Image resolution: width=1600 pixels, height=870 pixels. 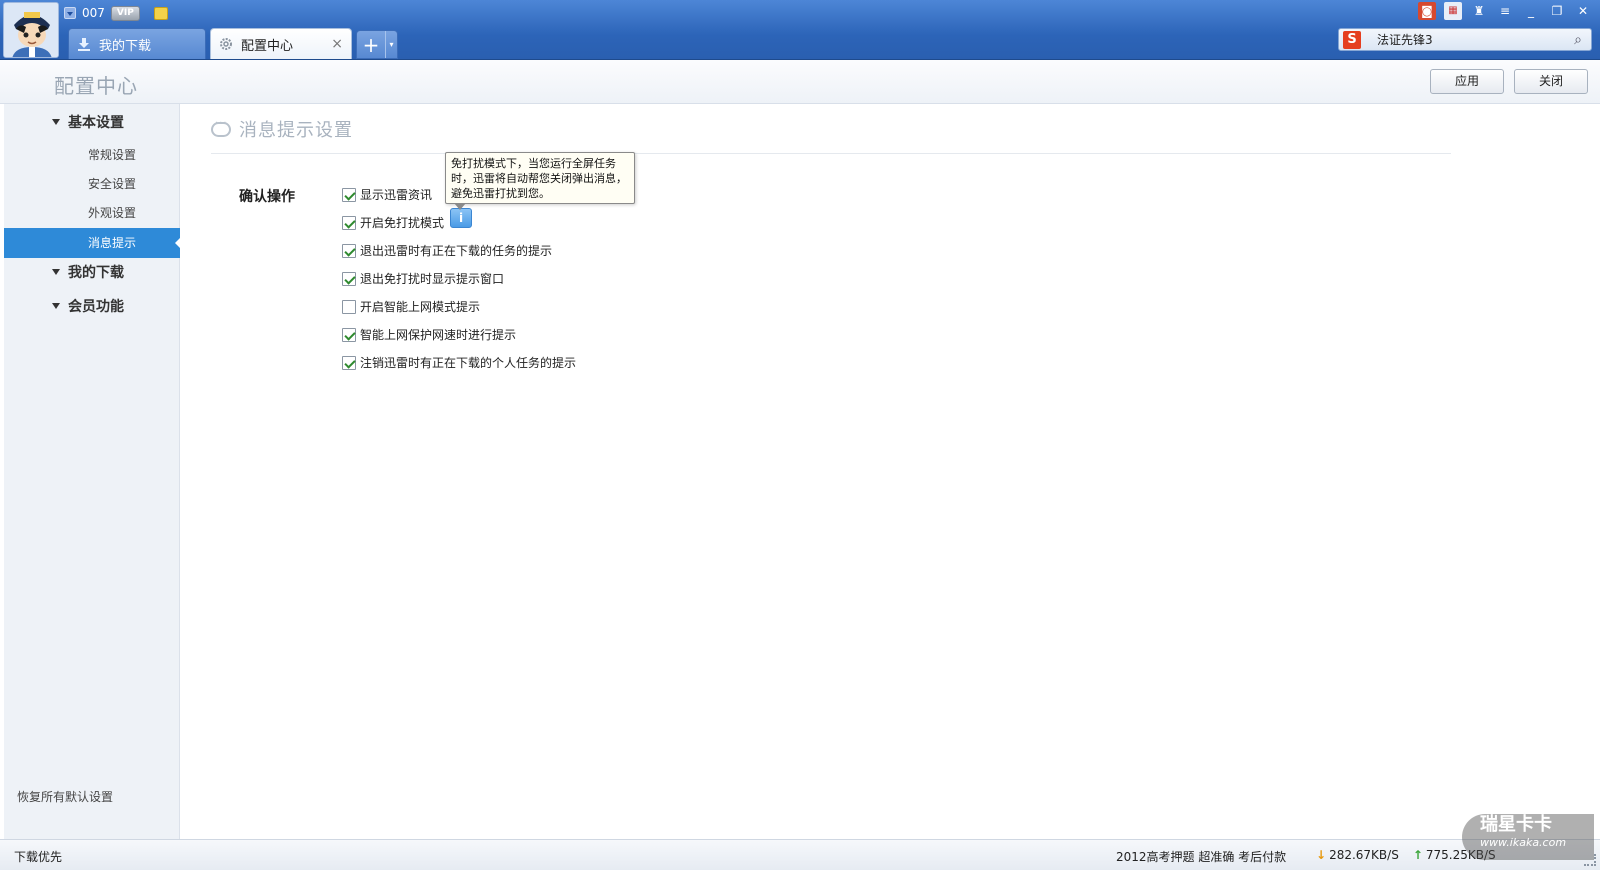 I want to click on tab-my-downloads: 我的下载, so click(x=137, y=43).